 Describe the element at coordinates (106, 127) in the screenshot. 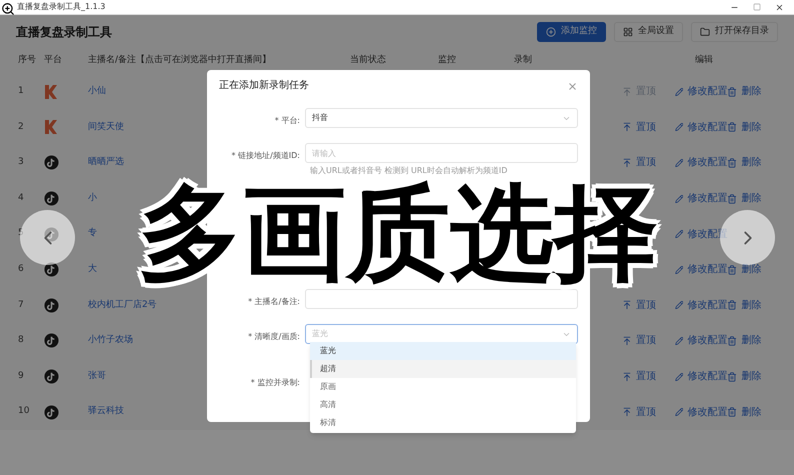

I see `streamer-link: 间笑天使` at that location.